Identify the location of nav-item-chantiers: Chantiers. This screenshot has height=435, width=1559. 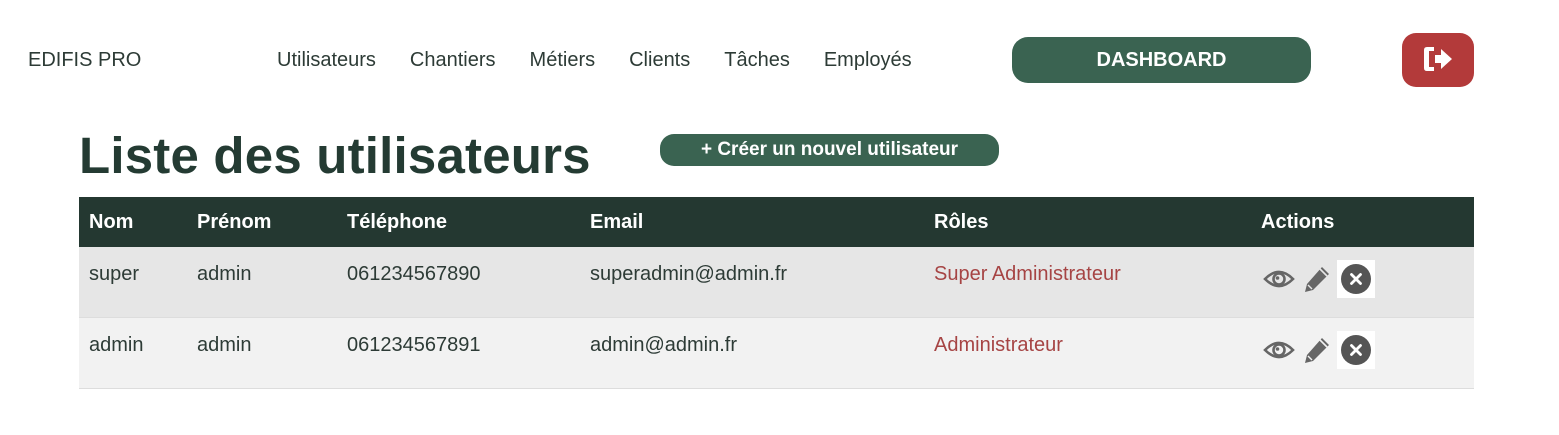
(453, 60).